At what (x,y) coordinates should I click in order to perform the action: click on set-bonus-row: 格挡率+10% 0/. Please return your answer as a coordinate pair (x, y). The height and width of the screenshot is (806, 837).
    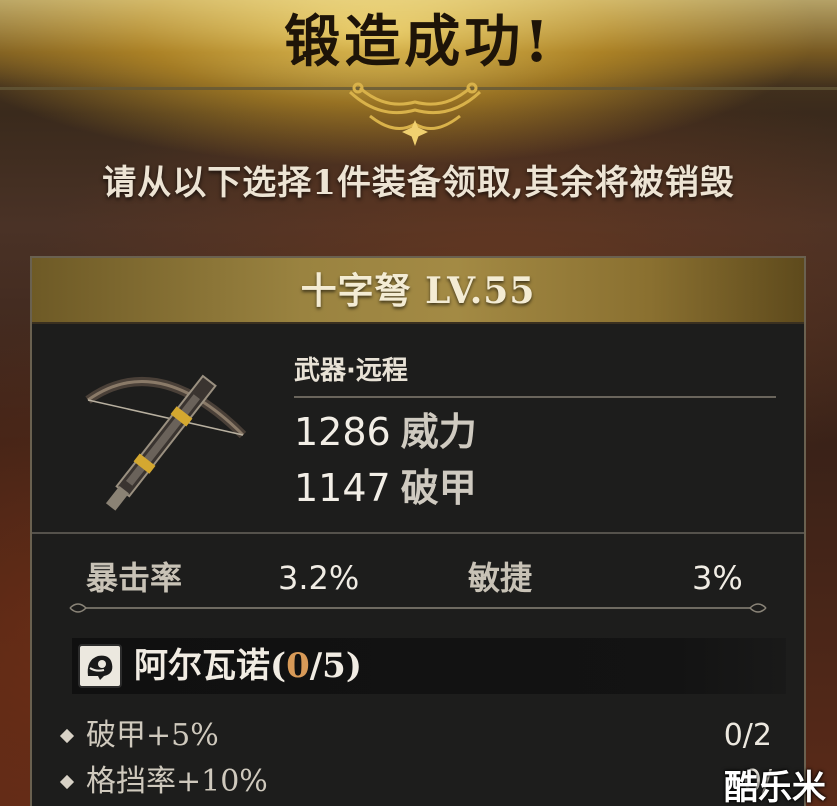
    Looking at the image, I should click on (420, 782).